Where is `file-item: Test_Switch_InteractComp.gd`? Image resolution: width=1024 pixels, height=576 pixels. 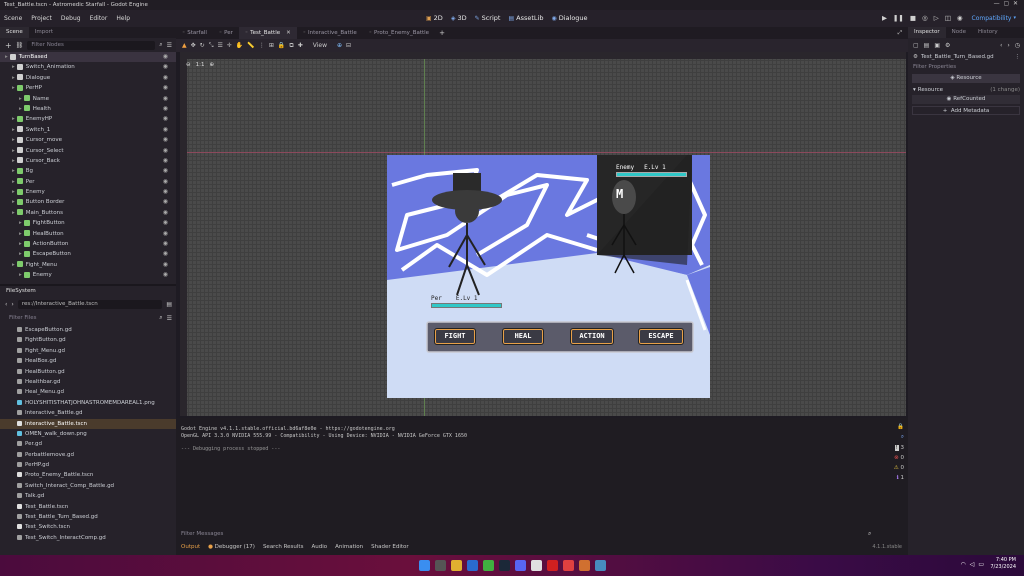
file-item: Test_Switch_InteractComp.gd is located at coordinates (88, 538).